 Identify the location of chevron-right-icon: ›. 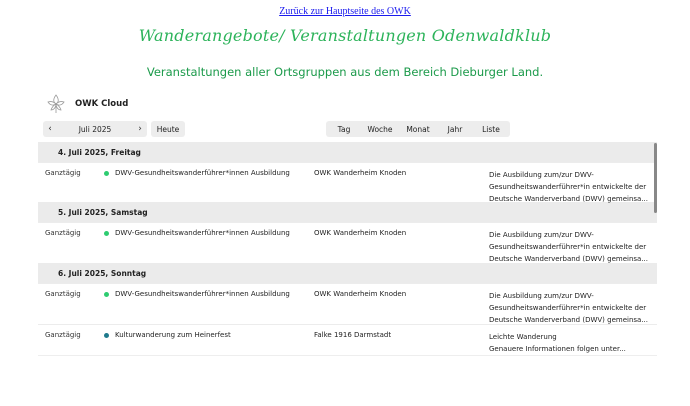
(140, 129).